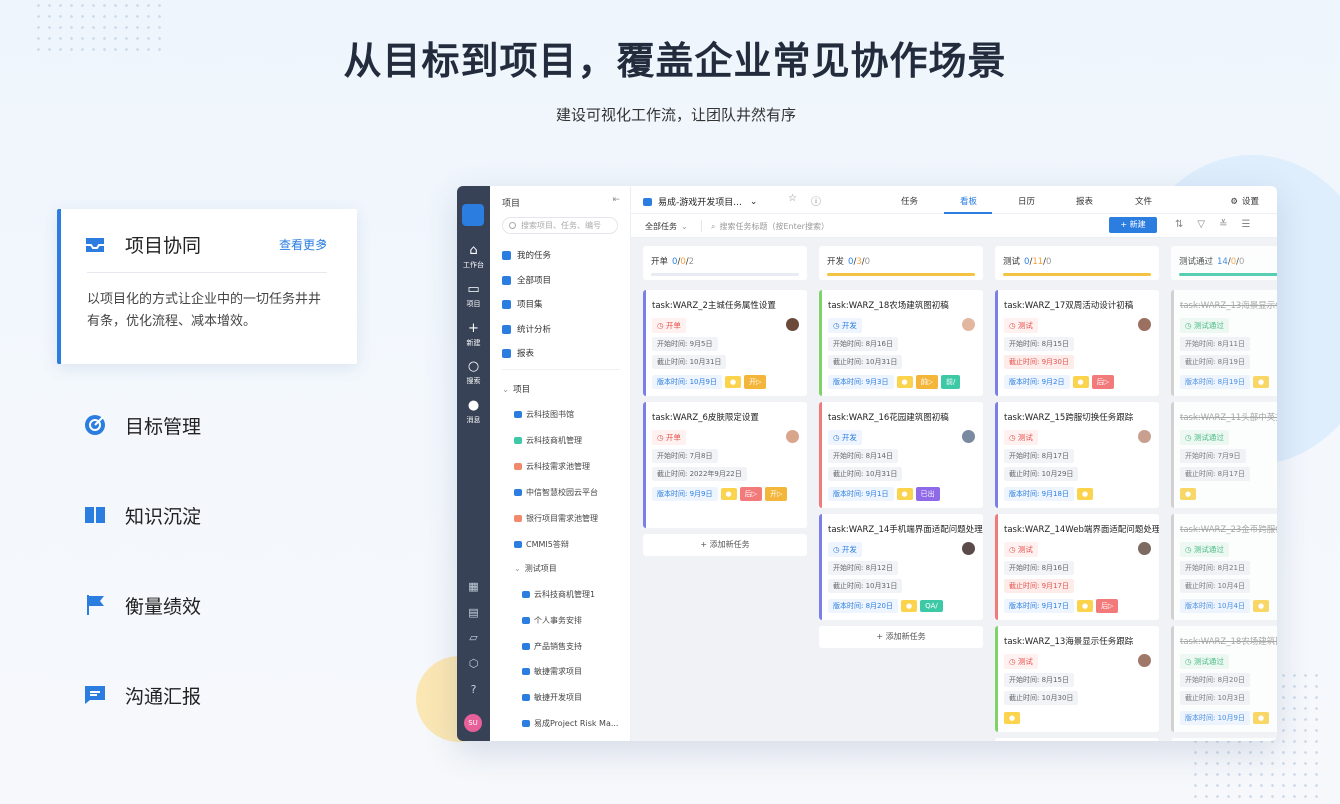  I want to click on sidebar-item-reports: 报表, so click(518, 353).